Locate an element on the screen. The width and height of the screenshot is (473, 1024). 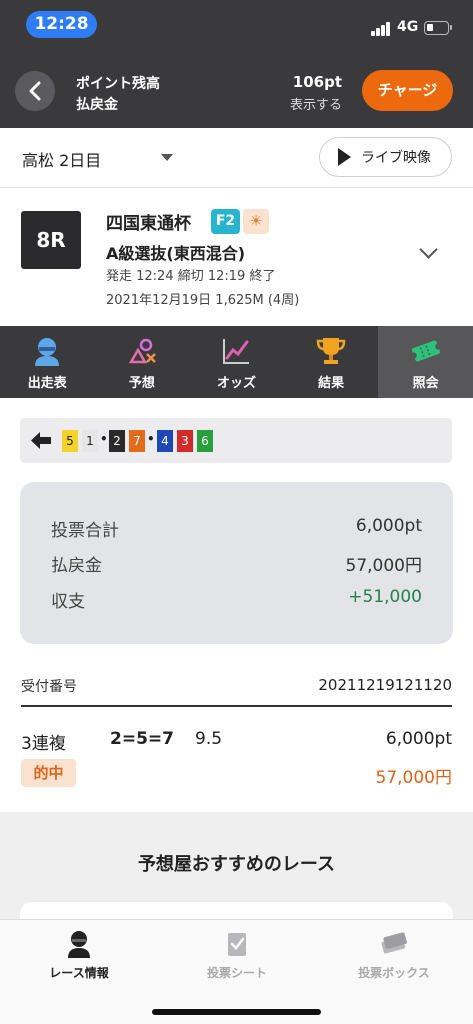
result-combination-strip: 5 1 • 2 7 • 4 3 6 is located at coordinates (236, 440).